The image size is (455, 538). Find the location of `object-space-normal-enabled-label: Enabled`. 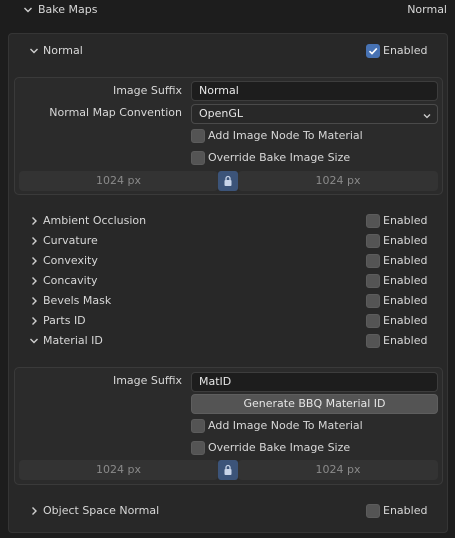

object-space-normal-enabled-label: Enabled is located at coordinates (405, 510).